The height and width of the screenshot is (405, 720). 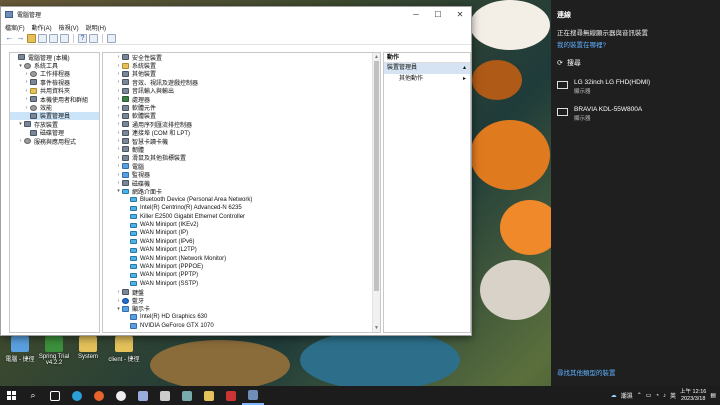 I want to click on properties-icon, so click(x=64, y=38).